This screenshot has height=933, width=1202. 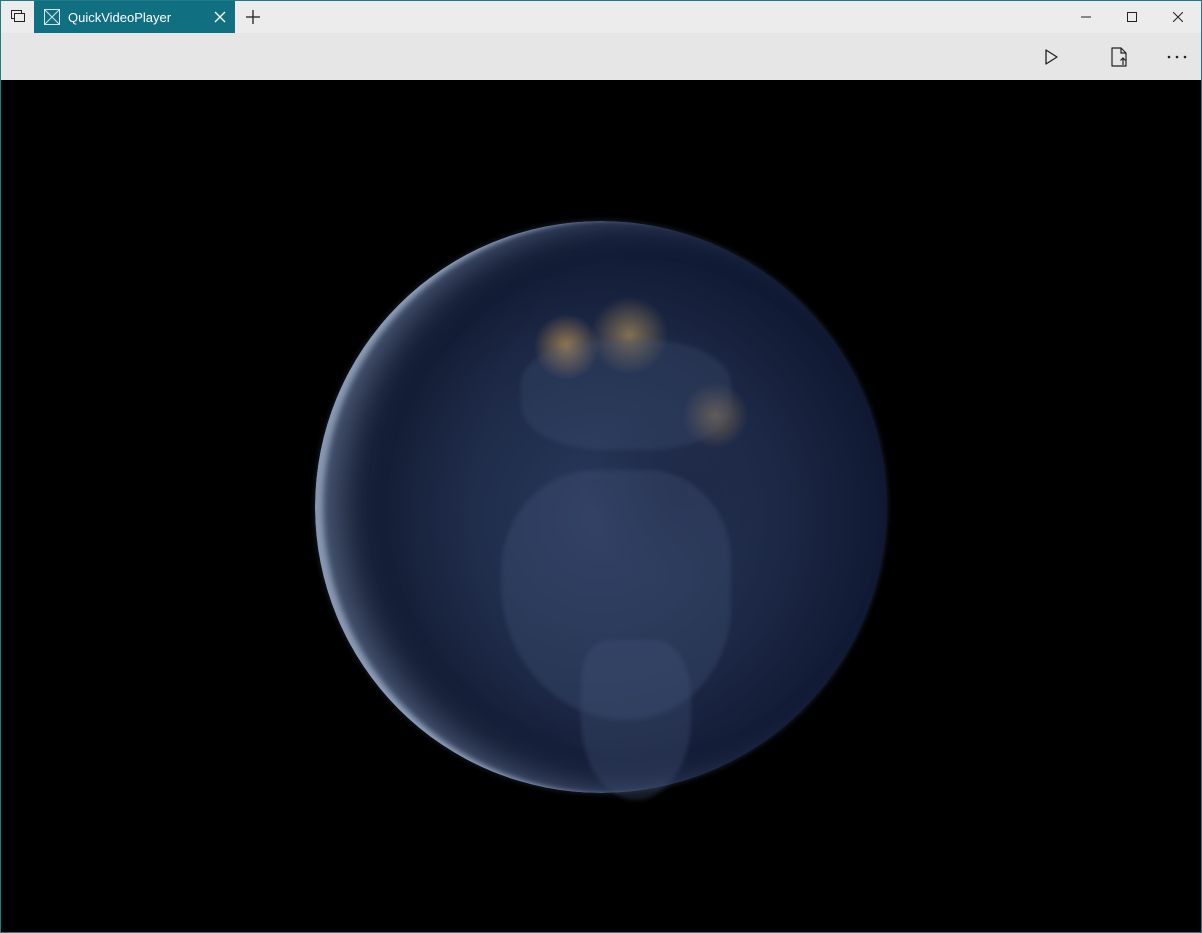 I want to click on command-bar, so click(x=601, y=56).